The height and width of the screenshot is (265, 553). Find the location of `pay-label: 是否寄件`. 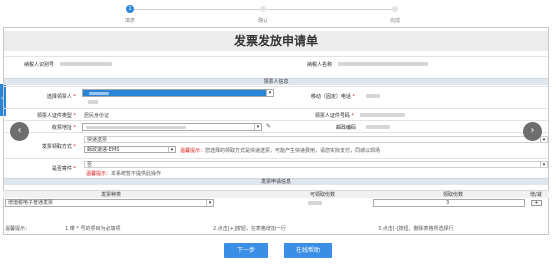

pay-label: 是否寄件 is located at coordinates (61, 169).